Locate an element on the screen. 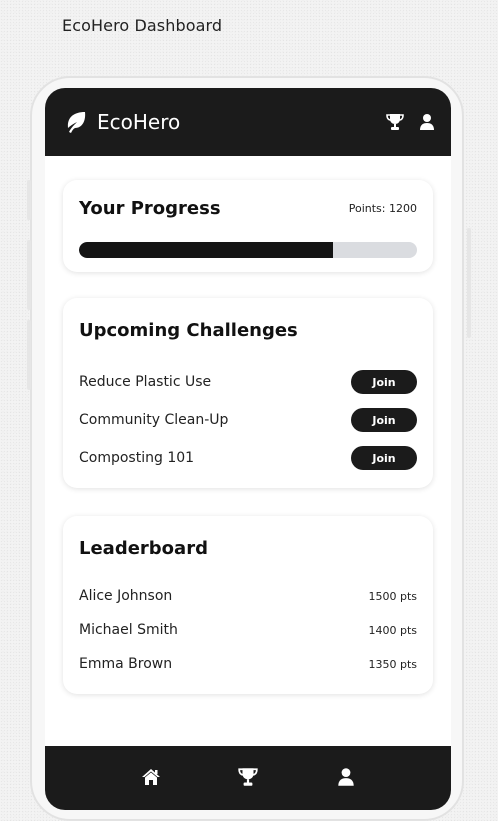 The height and width of the screenshot is (821, 498). join-button-composting: Join is located at coordinates (384, 458).